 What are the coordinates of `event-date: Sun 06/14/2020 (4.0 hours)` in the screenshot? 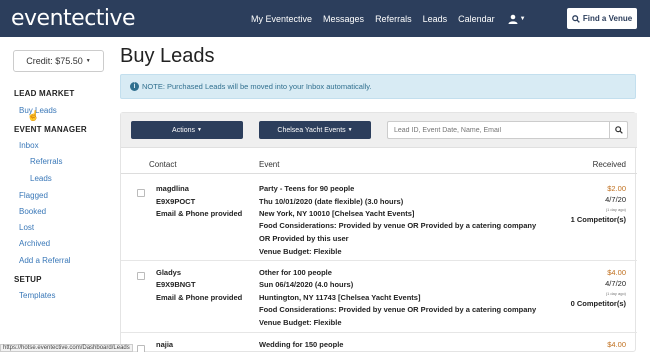 It's located at (306, 284).